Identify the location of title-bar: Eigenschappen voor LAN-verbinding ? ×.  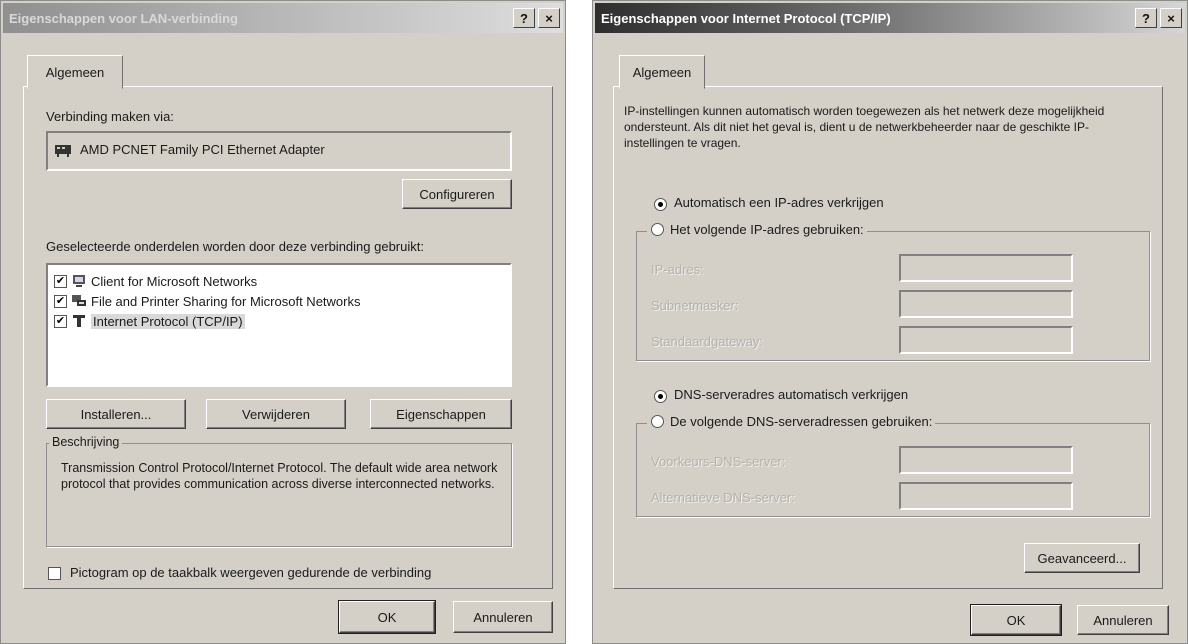
(283, 18).